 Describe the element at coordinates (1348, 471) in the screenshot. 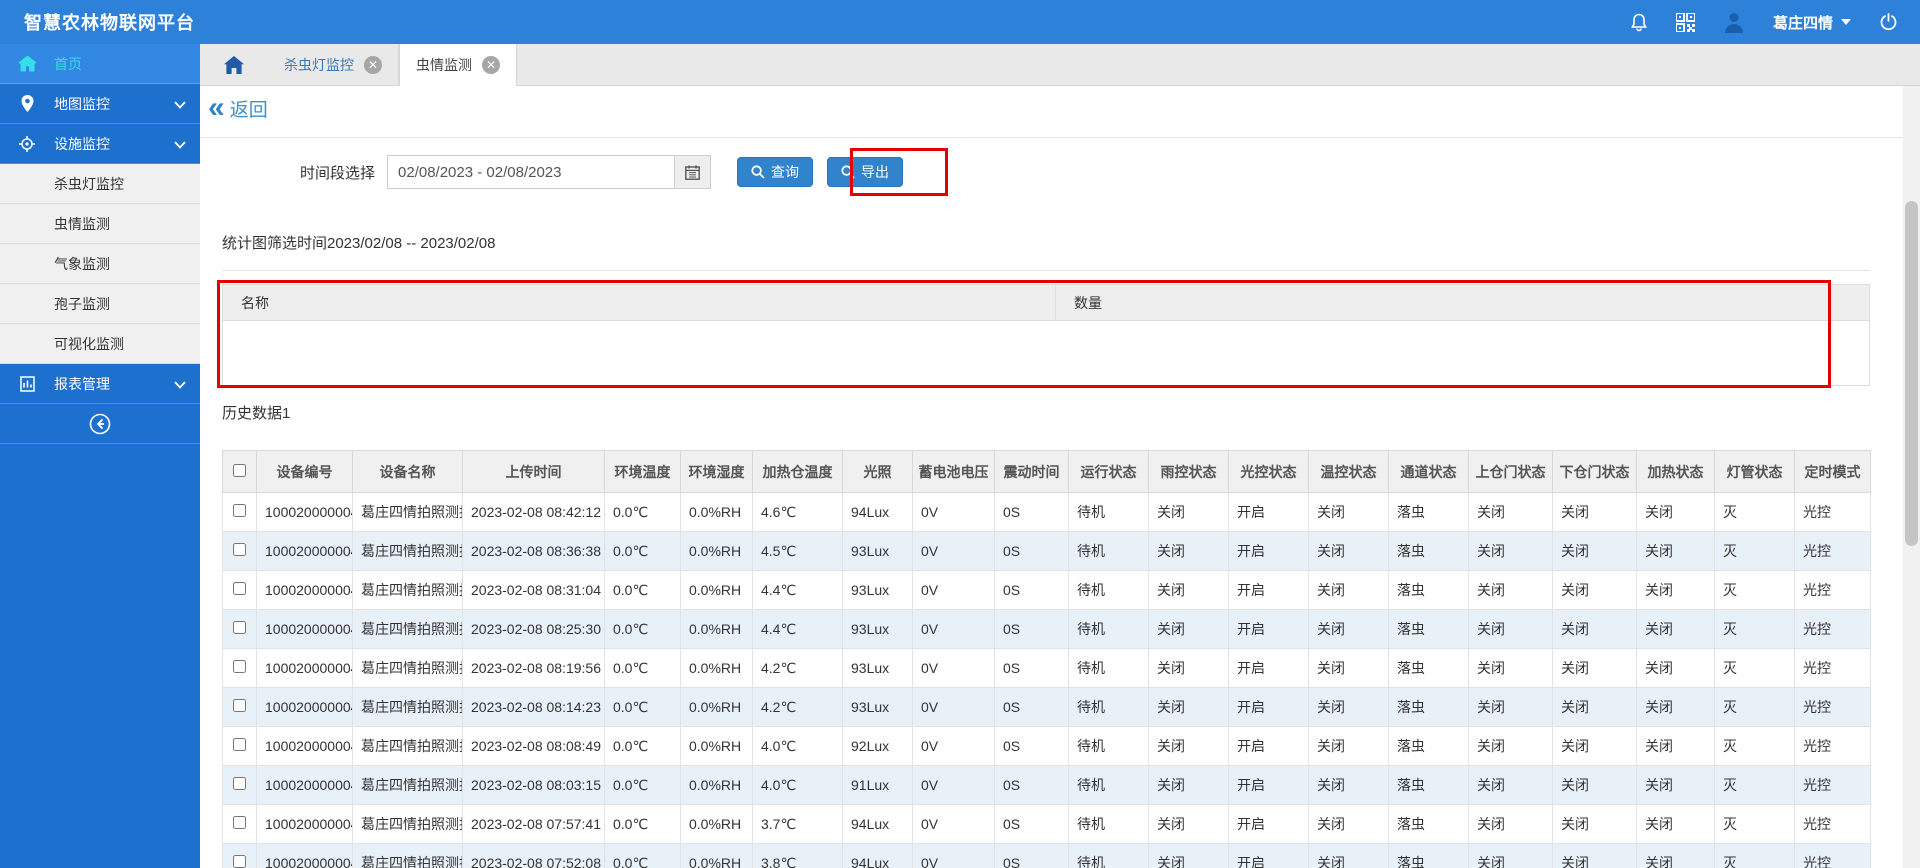

I see `column-header: 温控状态` at that location.